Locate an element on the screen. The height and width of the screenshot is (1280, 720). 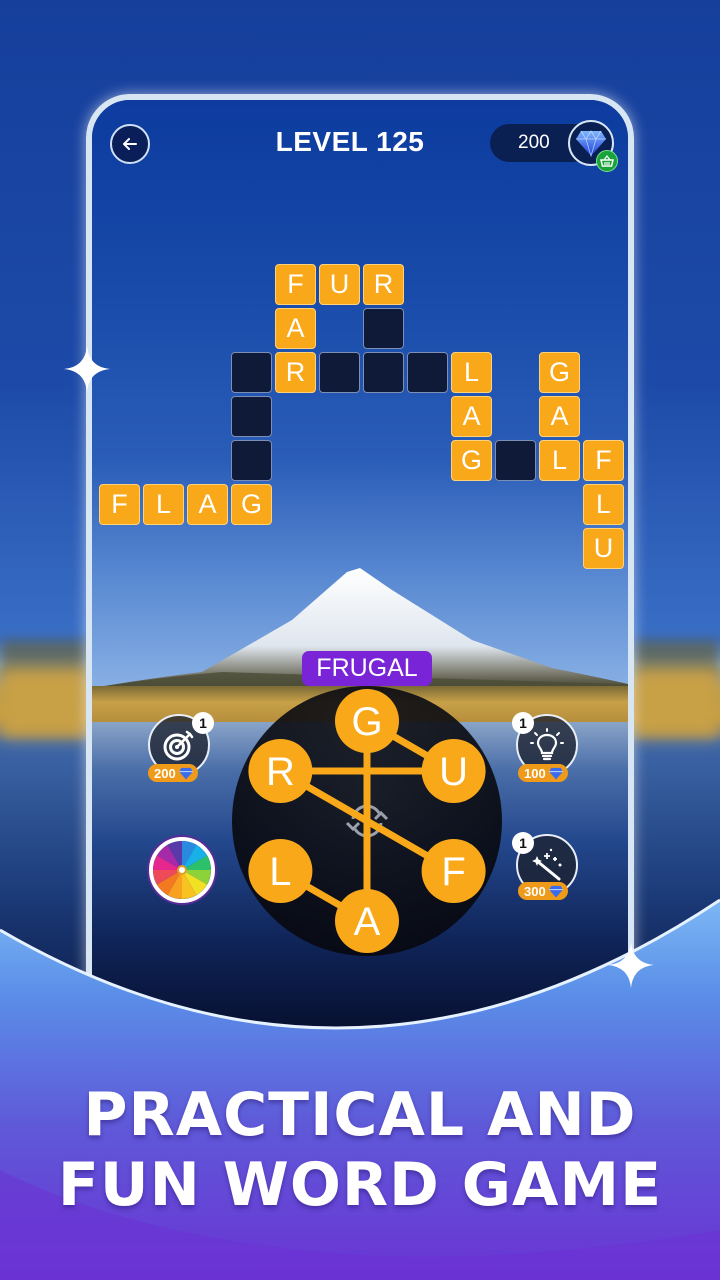
wheel-letter: U is located at coordinates (453, 771).